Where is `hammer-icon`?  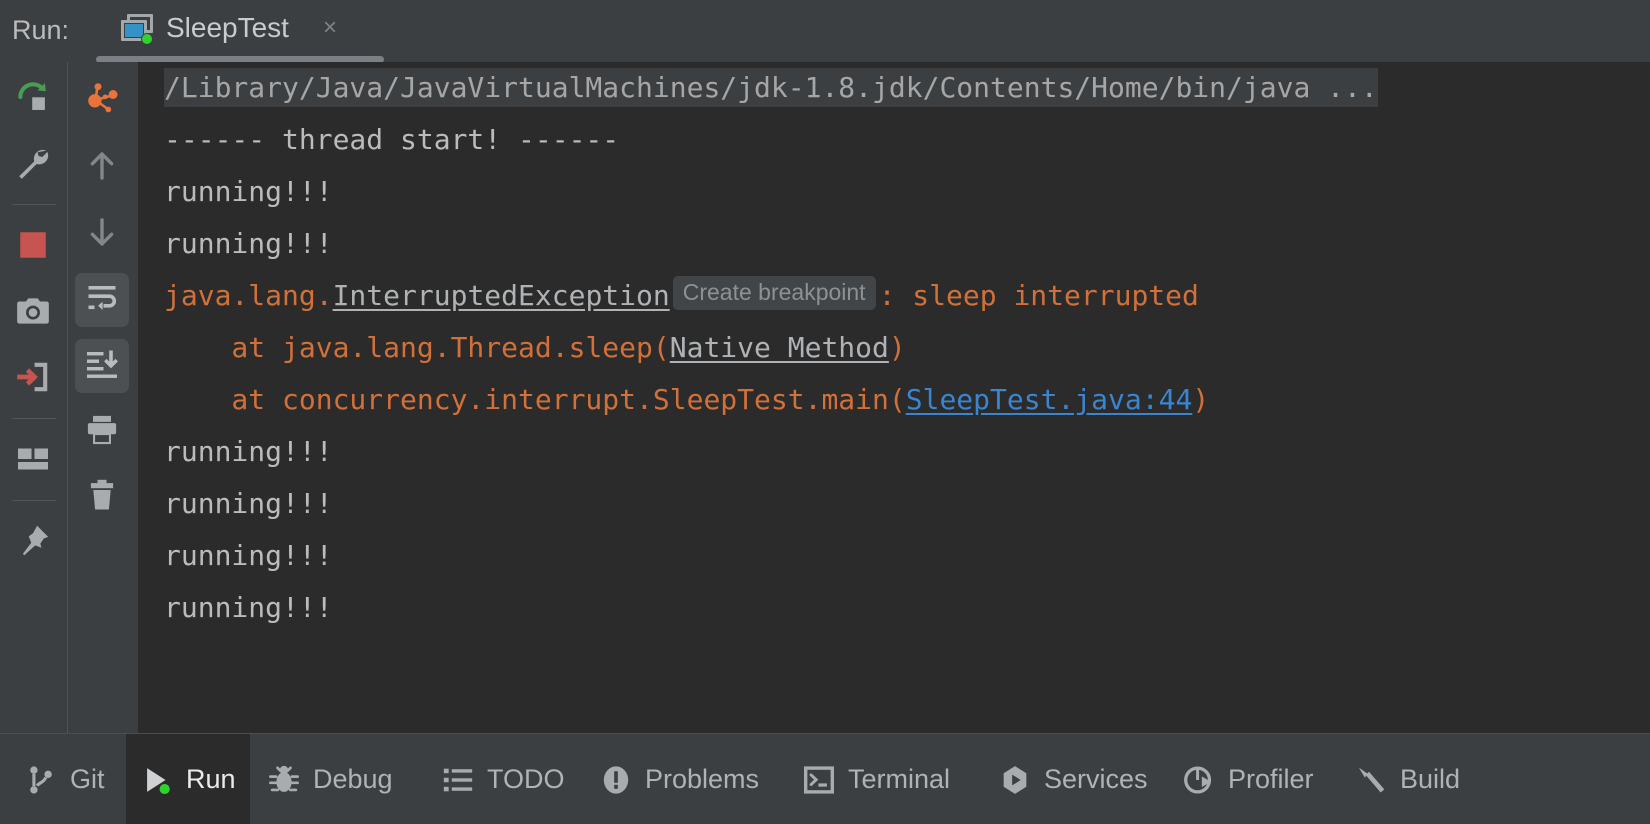
hammer-icon is located at coordinates (1371, 780).